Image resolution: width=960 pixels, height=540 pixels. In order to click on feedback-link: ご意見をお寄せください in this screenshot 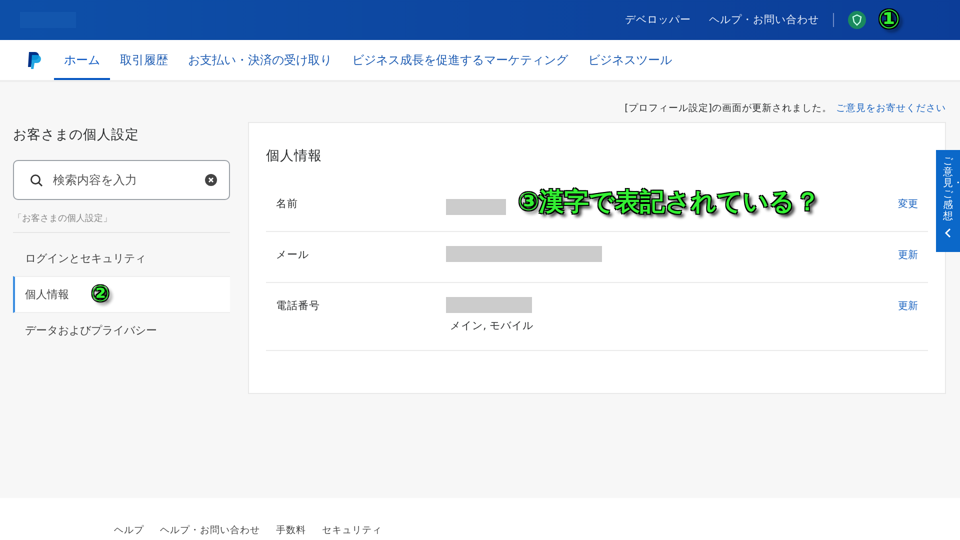, I will do `click(891, 109)`.